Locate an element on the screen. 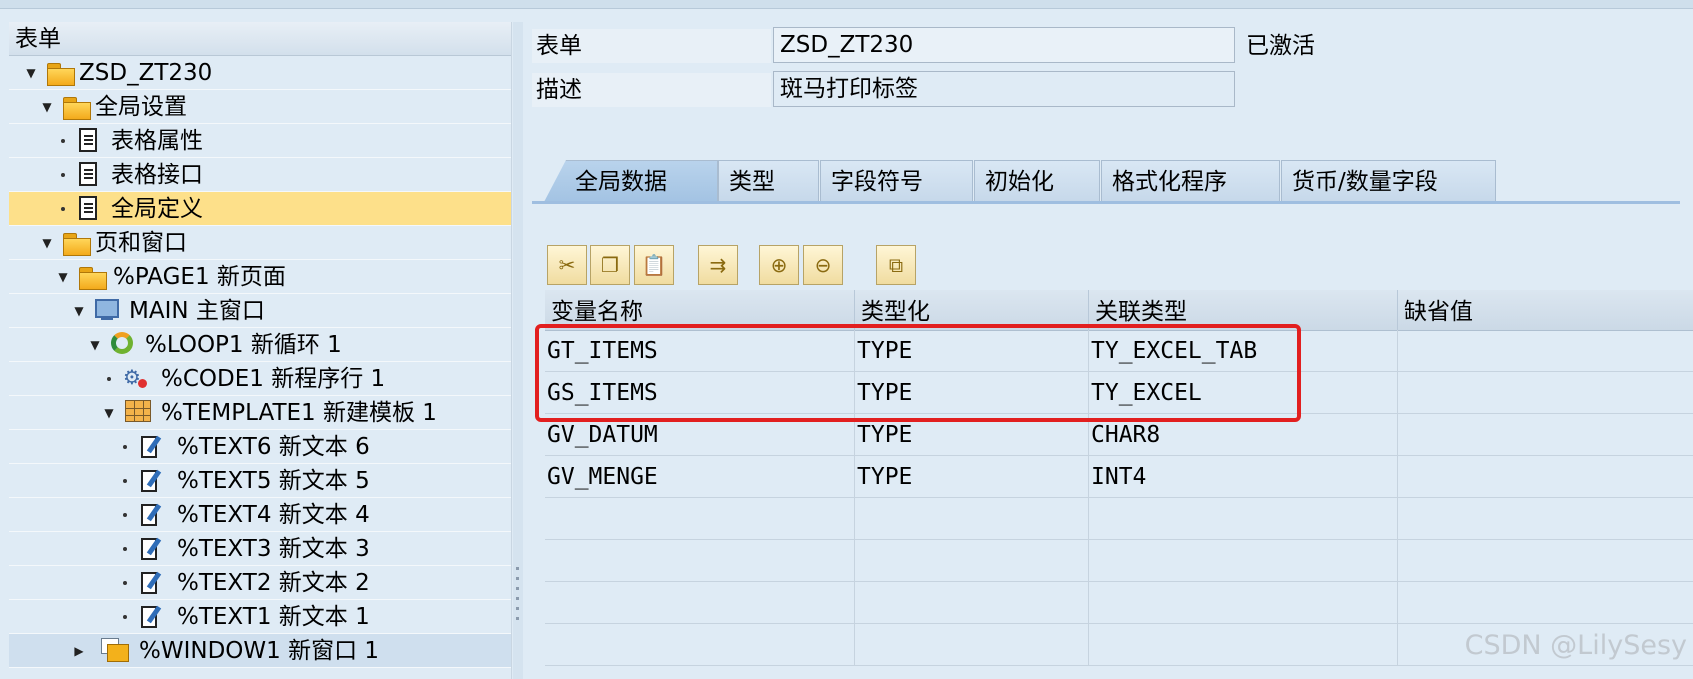 The height and width of the screenshot is (679, 1693). tab-underline is located at coordinates (1106, 202).